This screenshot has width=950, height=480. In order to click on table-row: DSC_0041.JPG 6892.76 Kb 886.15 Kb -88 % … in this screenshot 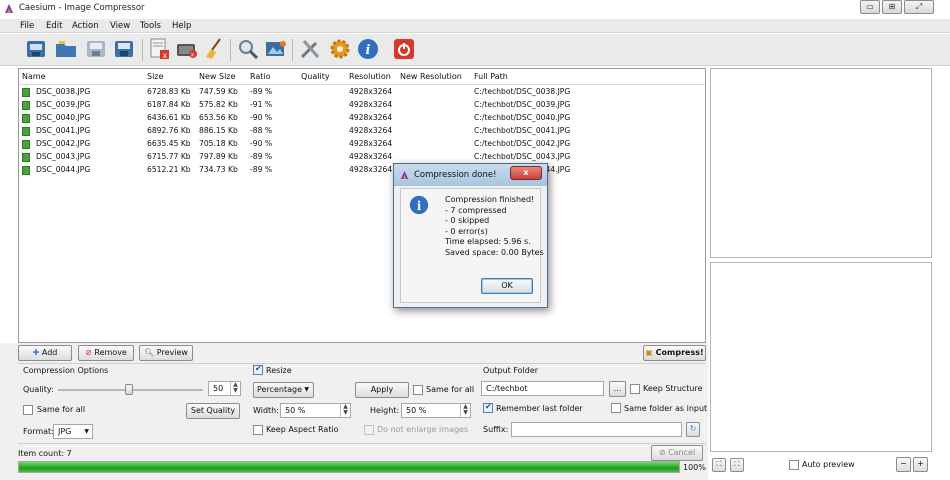, I will do `click(362, 131)`.